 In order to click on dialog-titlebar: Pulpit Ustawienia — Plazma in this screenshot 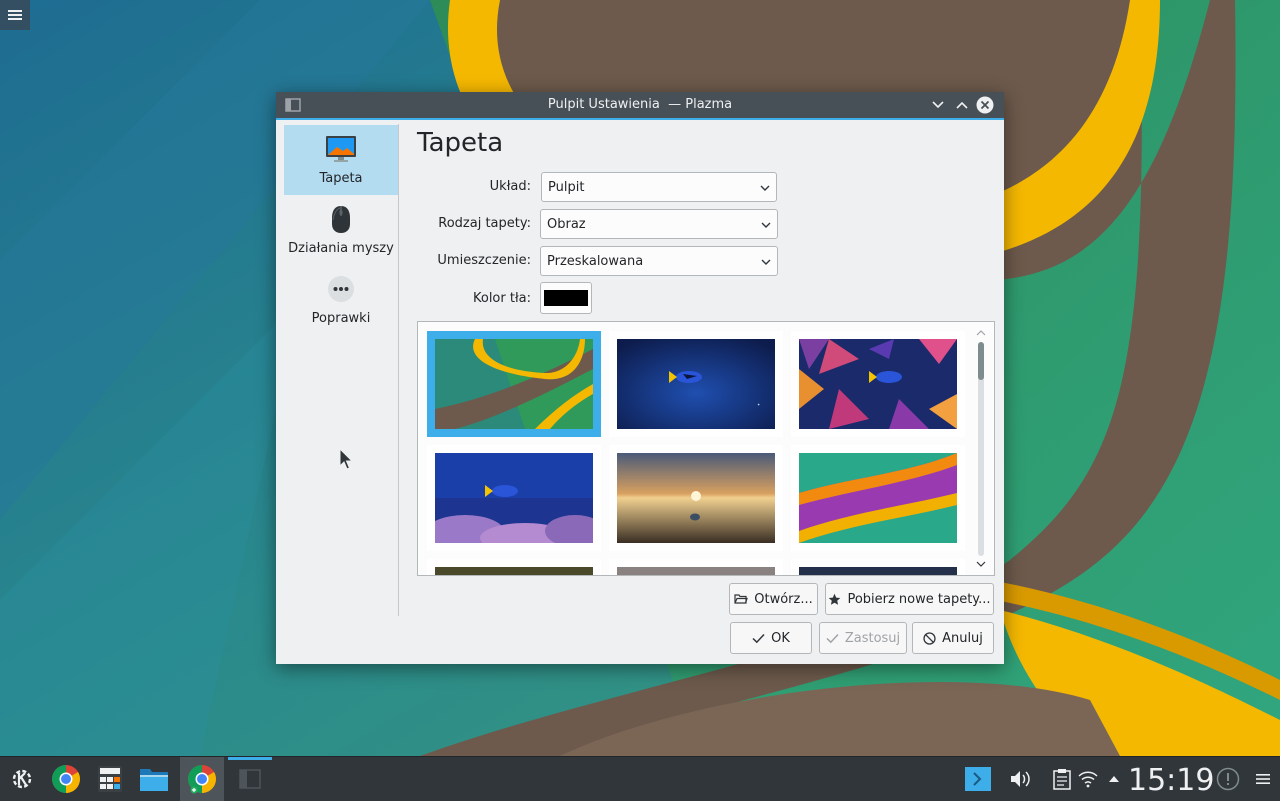, I will do `click(640, 106)`.